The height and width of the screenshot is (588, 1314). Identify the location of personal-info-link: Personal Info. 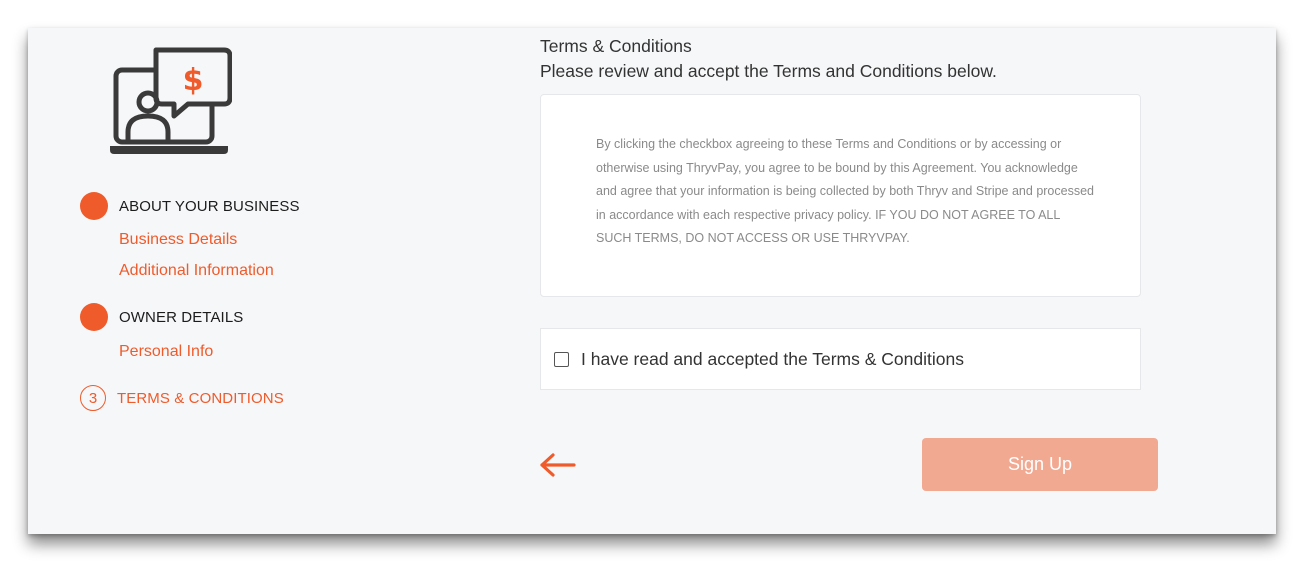
(166, 352).